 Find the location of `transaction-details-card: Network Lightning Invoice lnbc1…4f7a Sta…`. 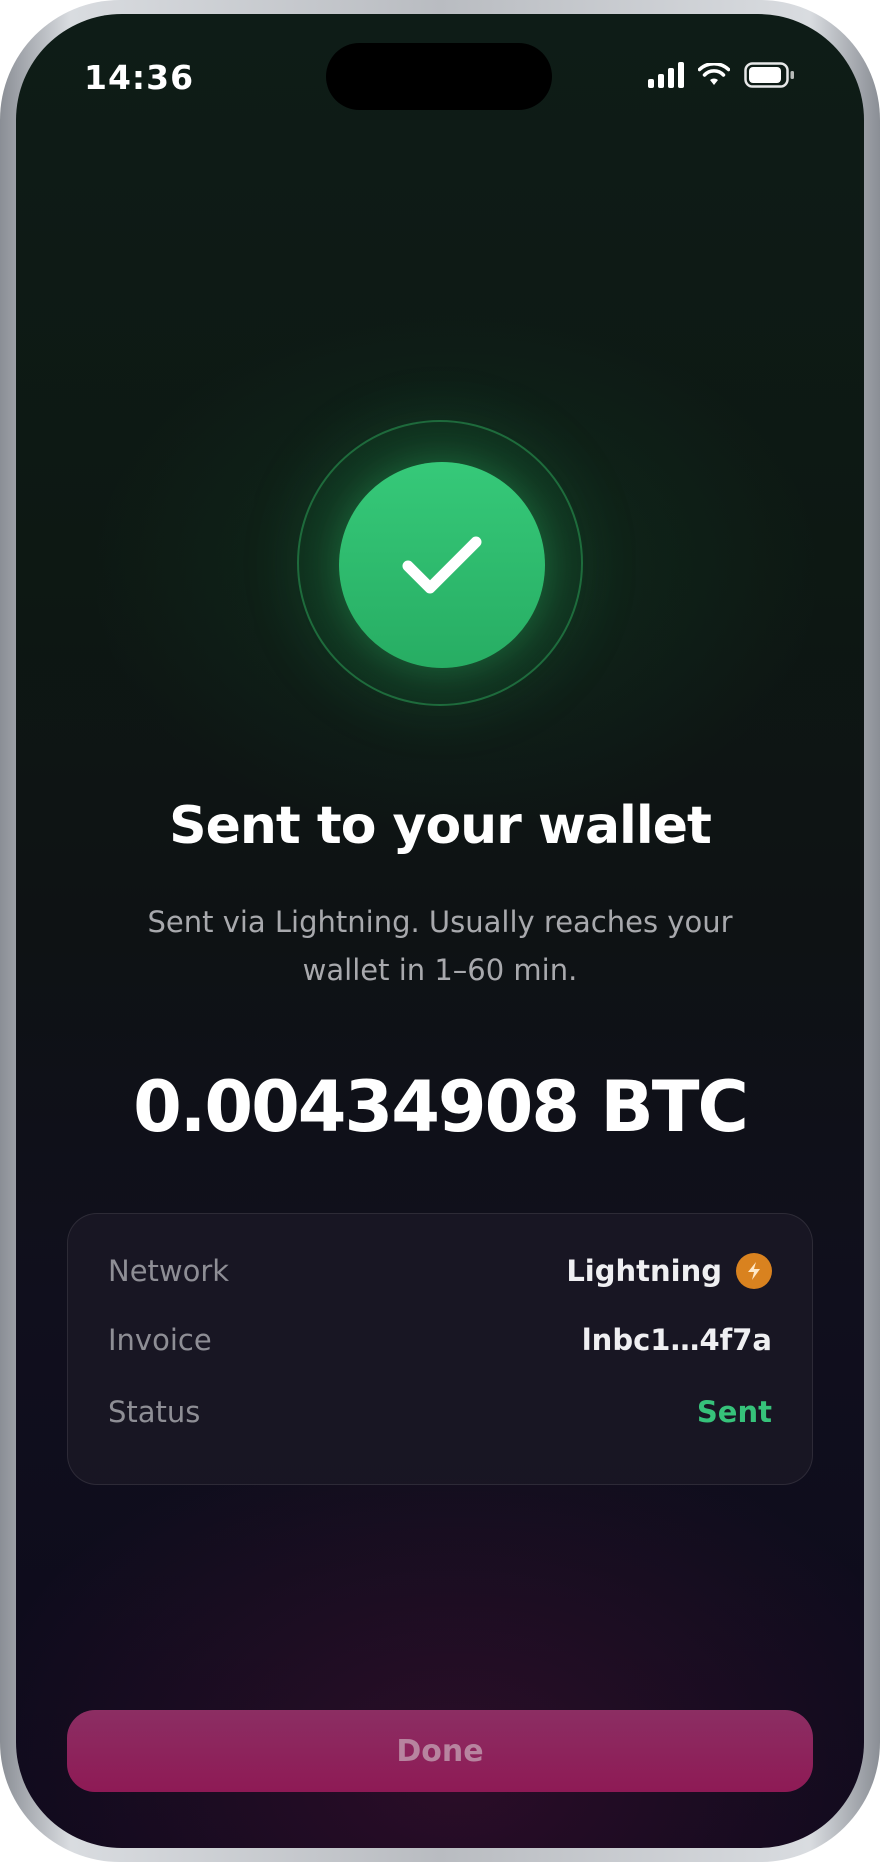

transaction-details-card: Network Lightning Invoice lnbc1…4f7a Sta… is located at coordinates (440, 1349).